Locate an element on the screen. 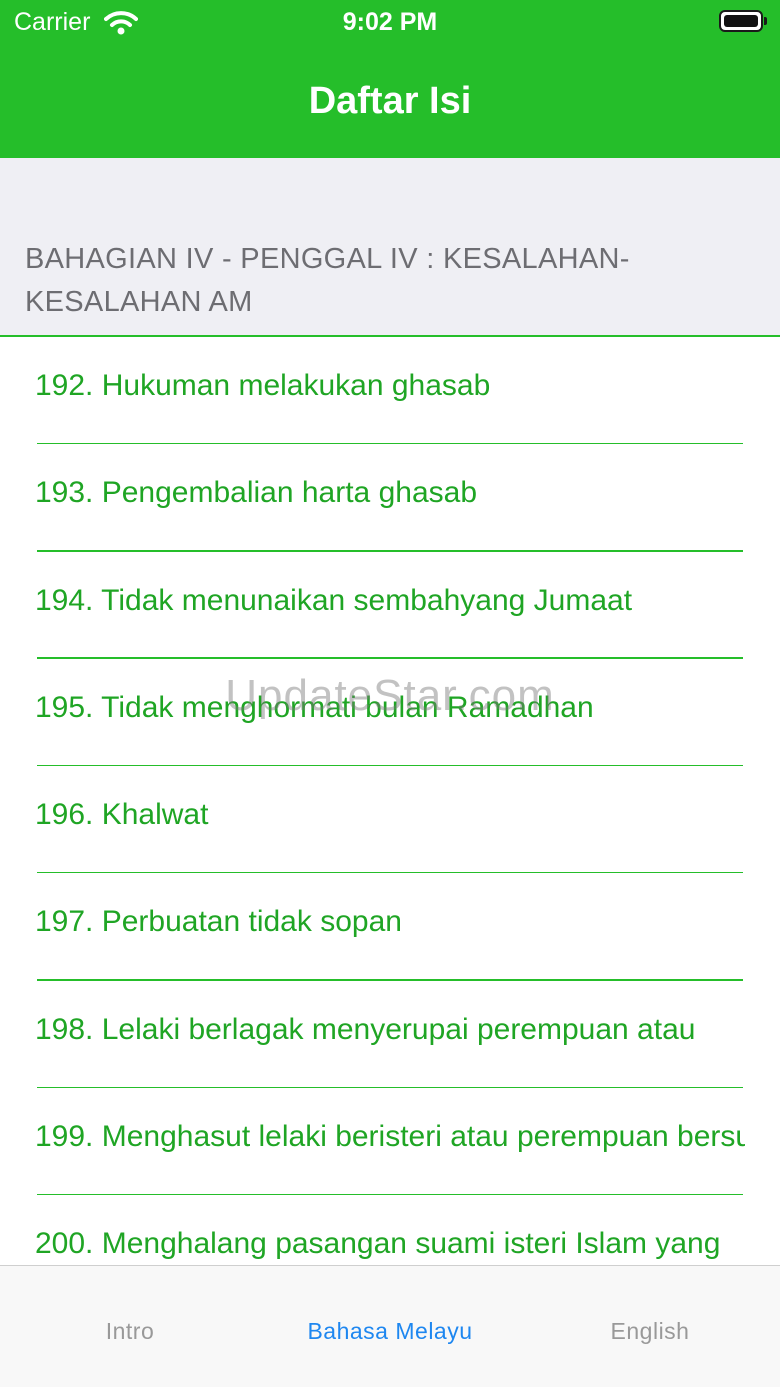 The height and width of the screenshot is (1387, 780). list-item: 193. Pengembalian harta ghasab is located at coordinates (390, 498).